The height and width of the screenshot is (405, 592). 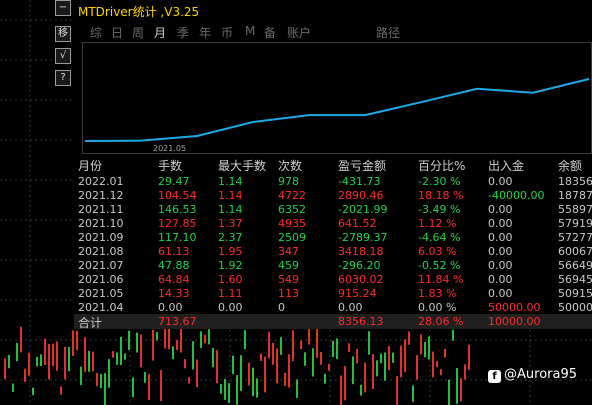 I want to click on summary-row: 合计 713.67 8356.13 28.06 % 10000.00, so click(x=333, y=322).